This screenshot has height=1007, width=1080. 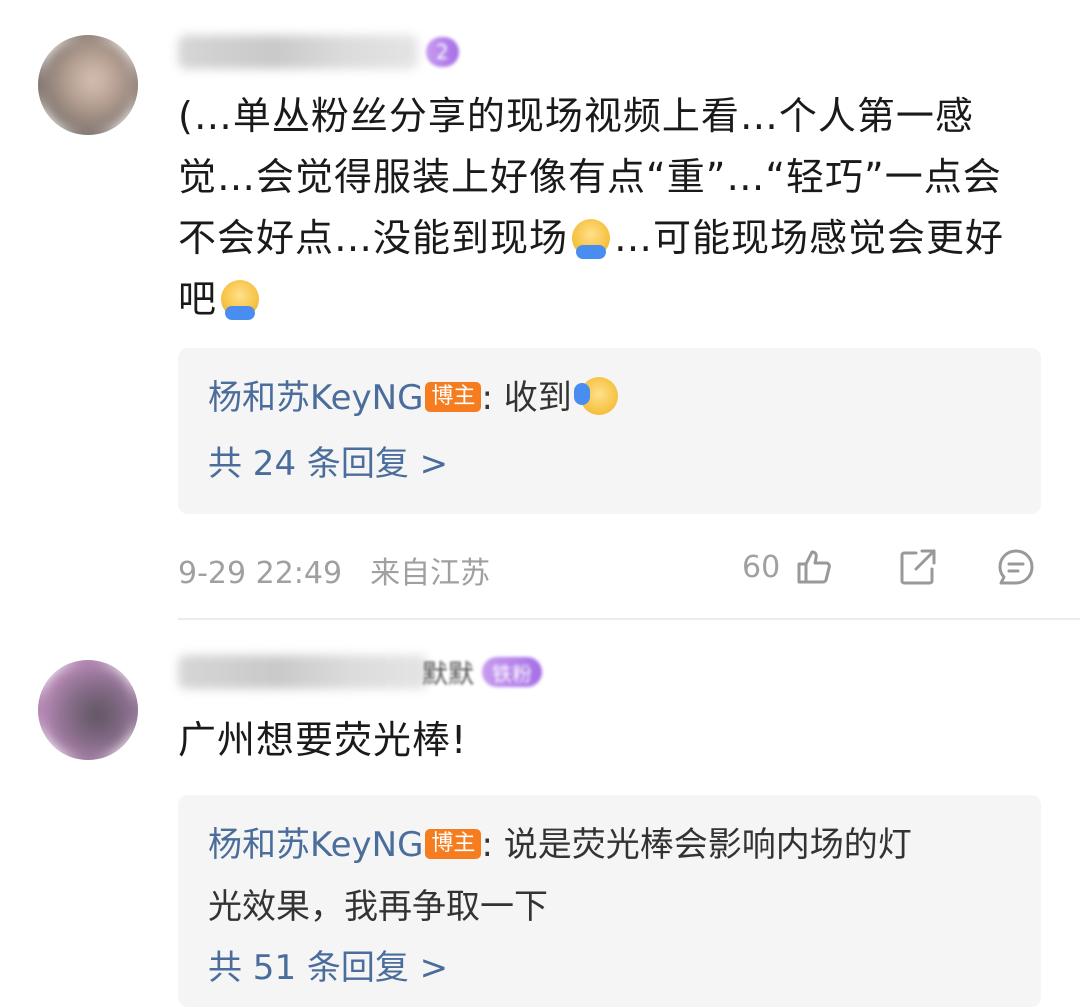 I want to click on comment-meta: 9-29 22:49 来自江苏, so click(x=334, y=570).